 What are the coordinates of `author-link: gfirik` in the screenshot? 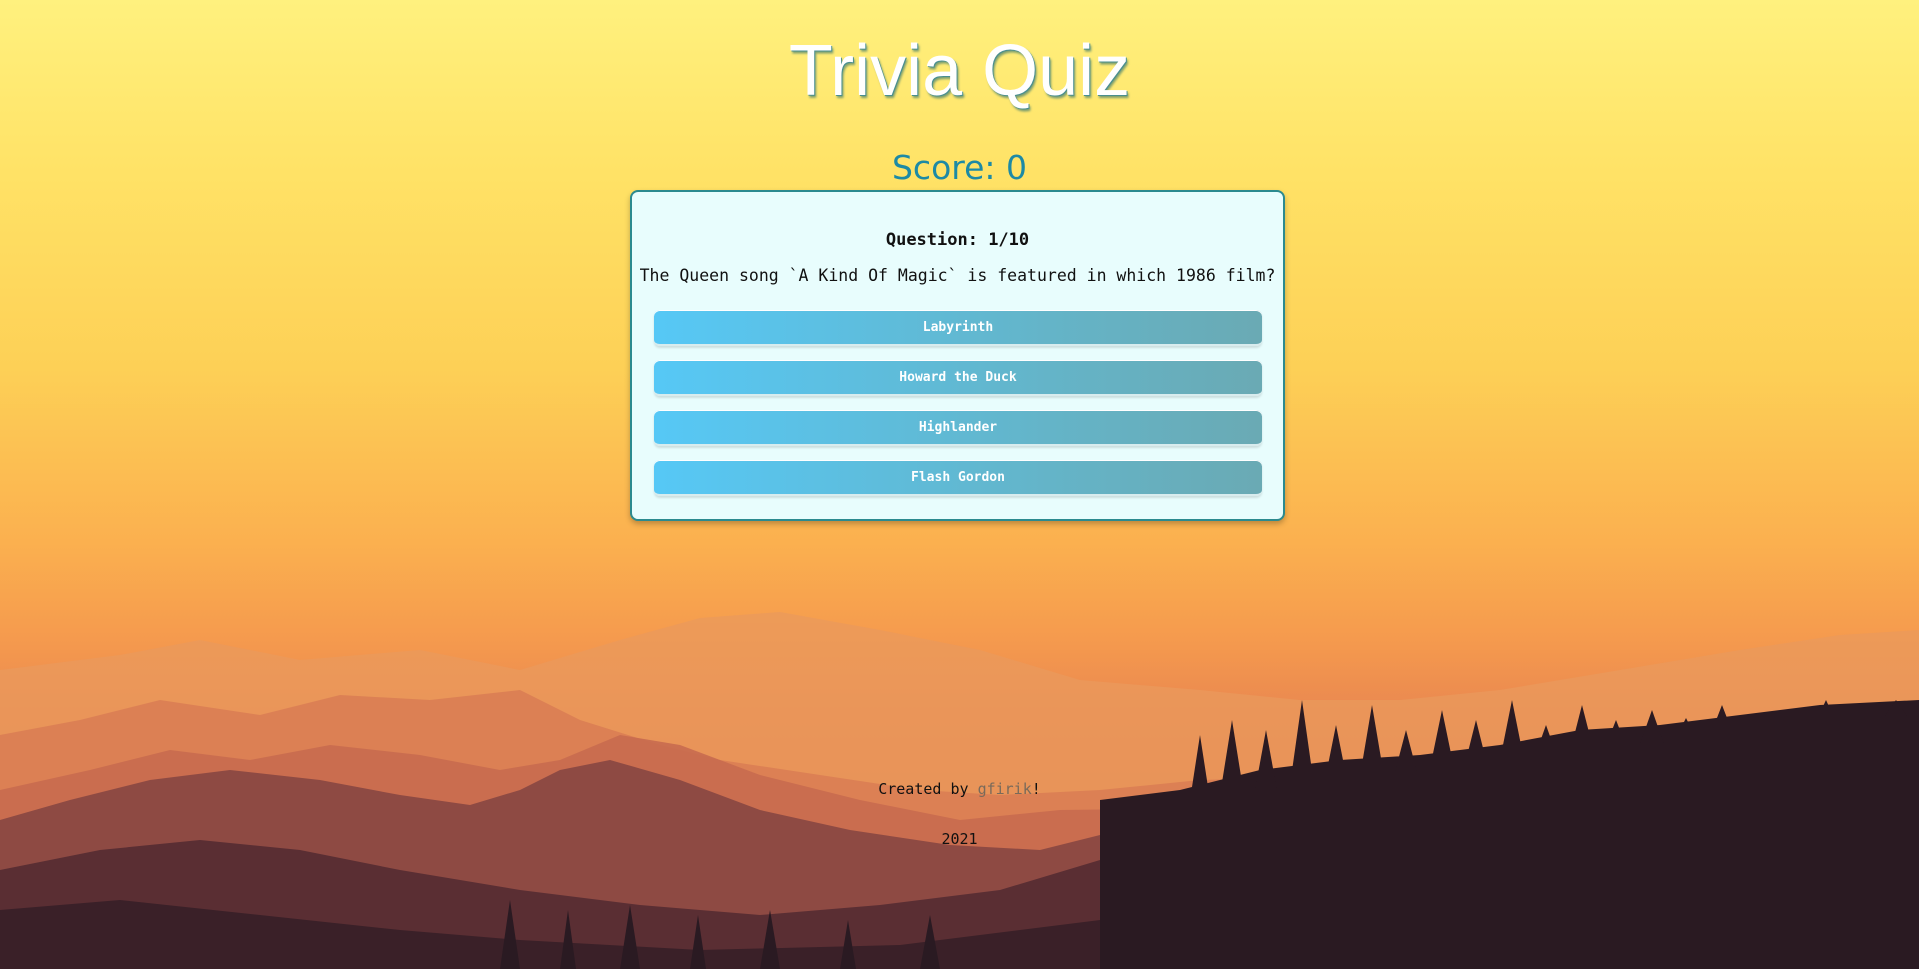 It's located at (1005, 789).